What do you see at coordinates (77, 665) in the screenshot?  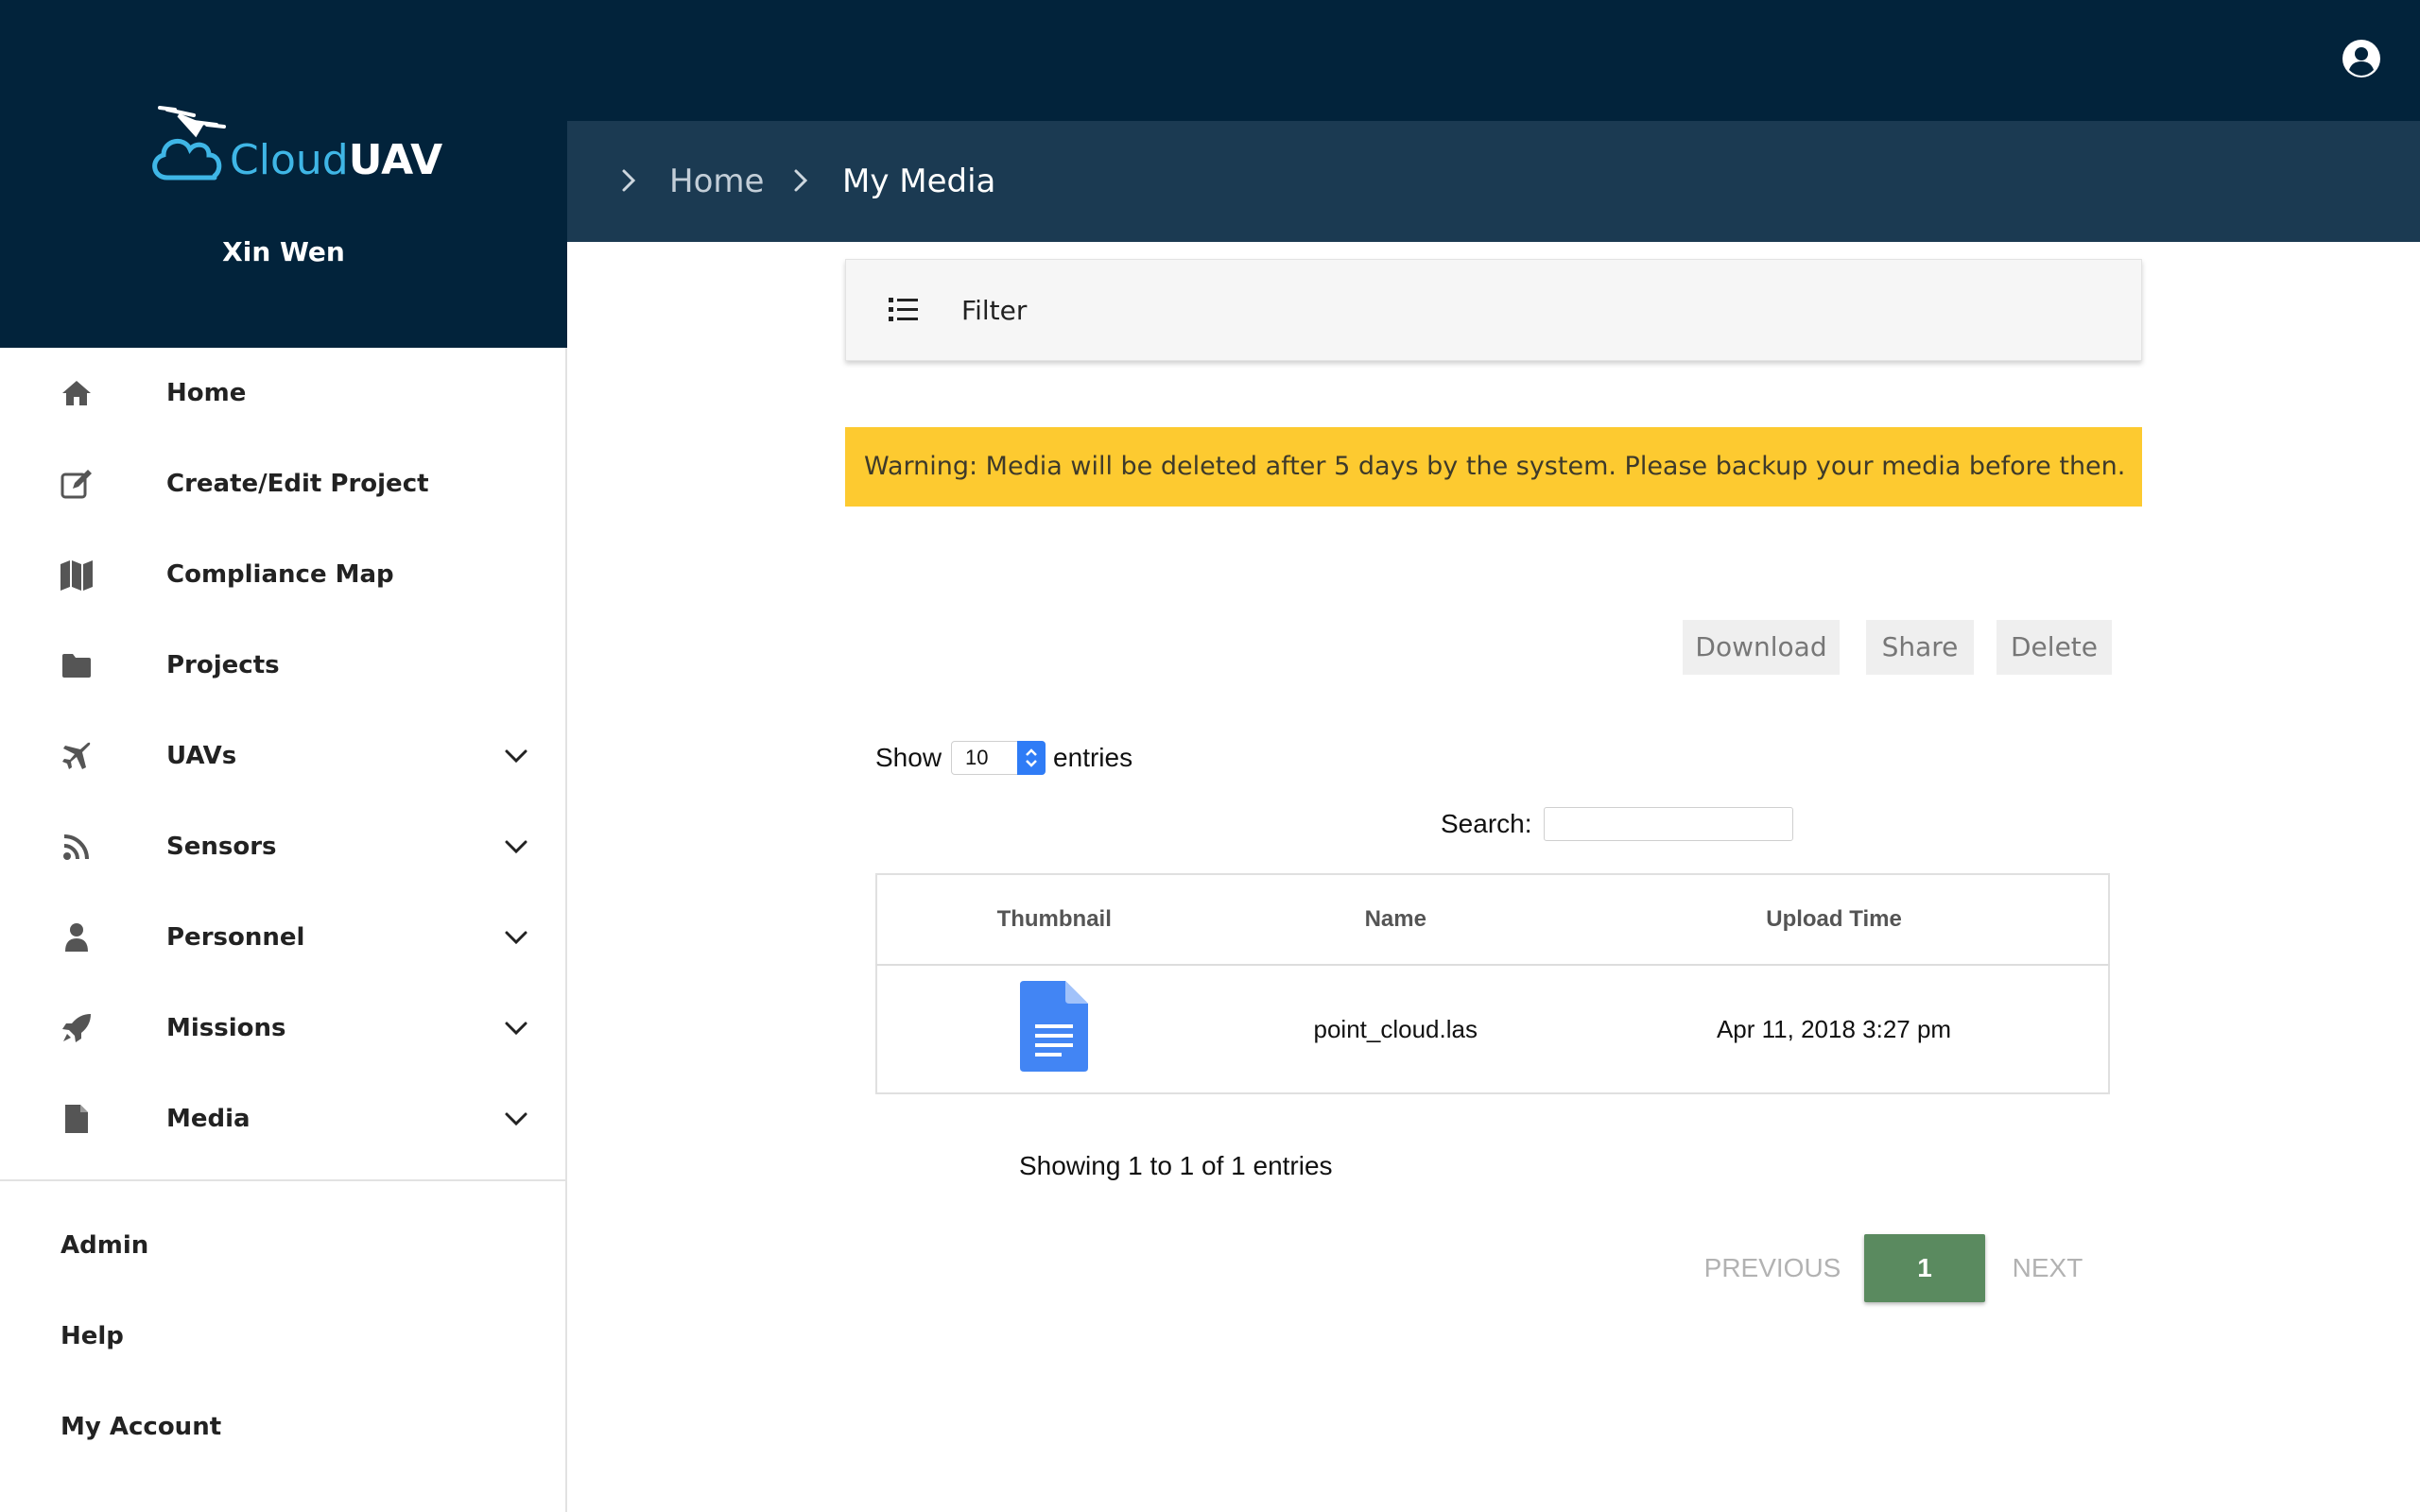 I see `folder-icon` at bounding box center [77, 665].